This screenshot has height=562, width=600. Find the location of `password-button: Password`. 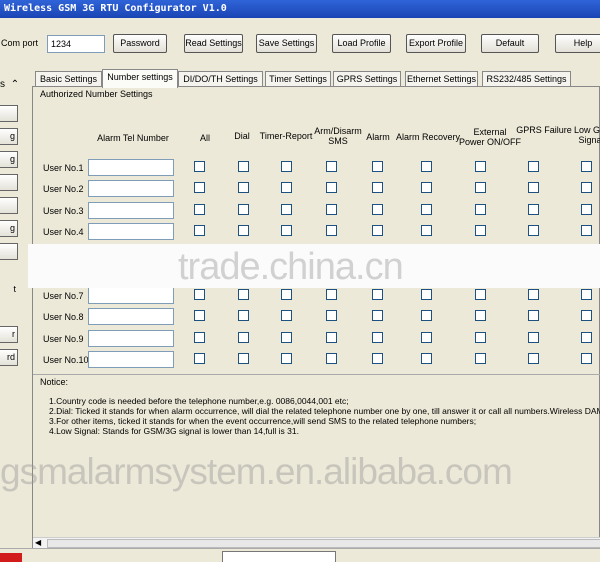

password-button: Password is located at coordinates (140, 43).